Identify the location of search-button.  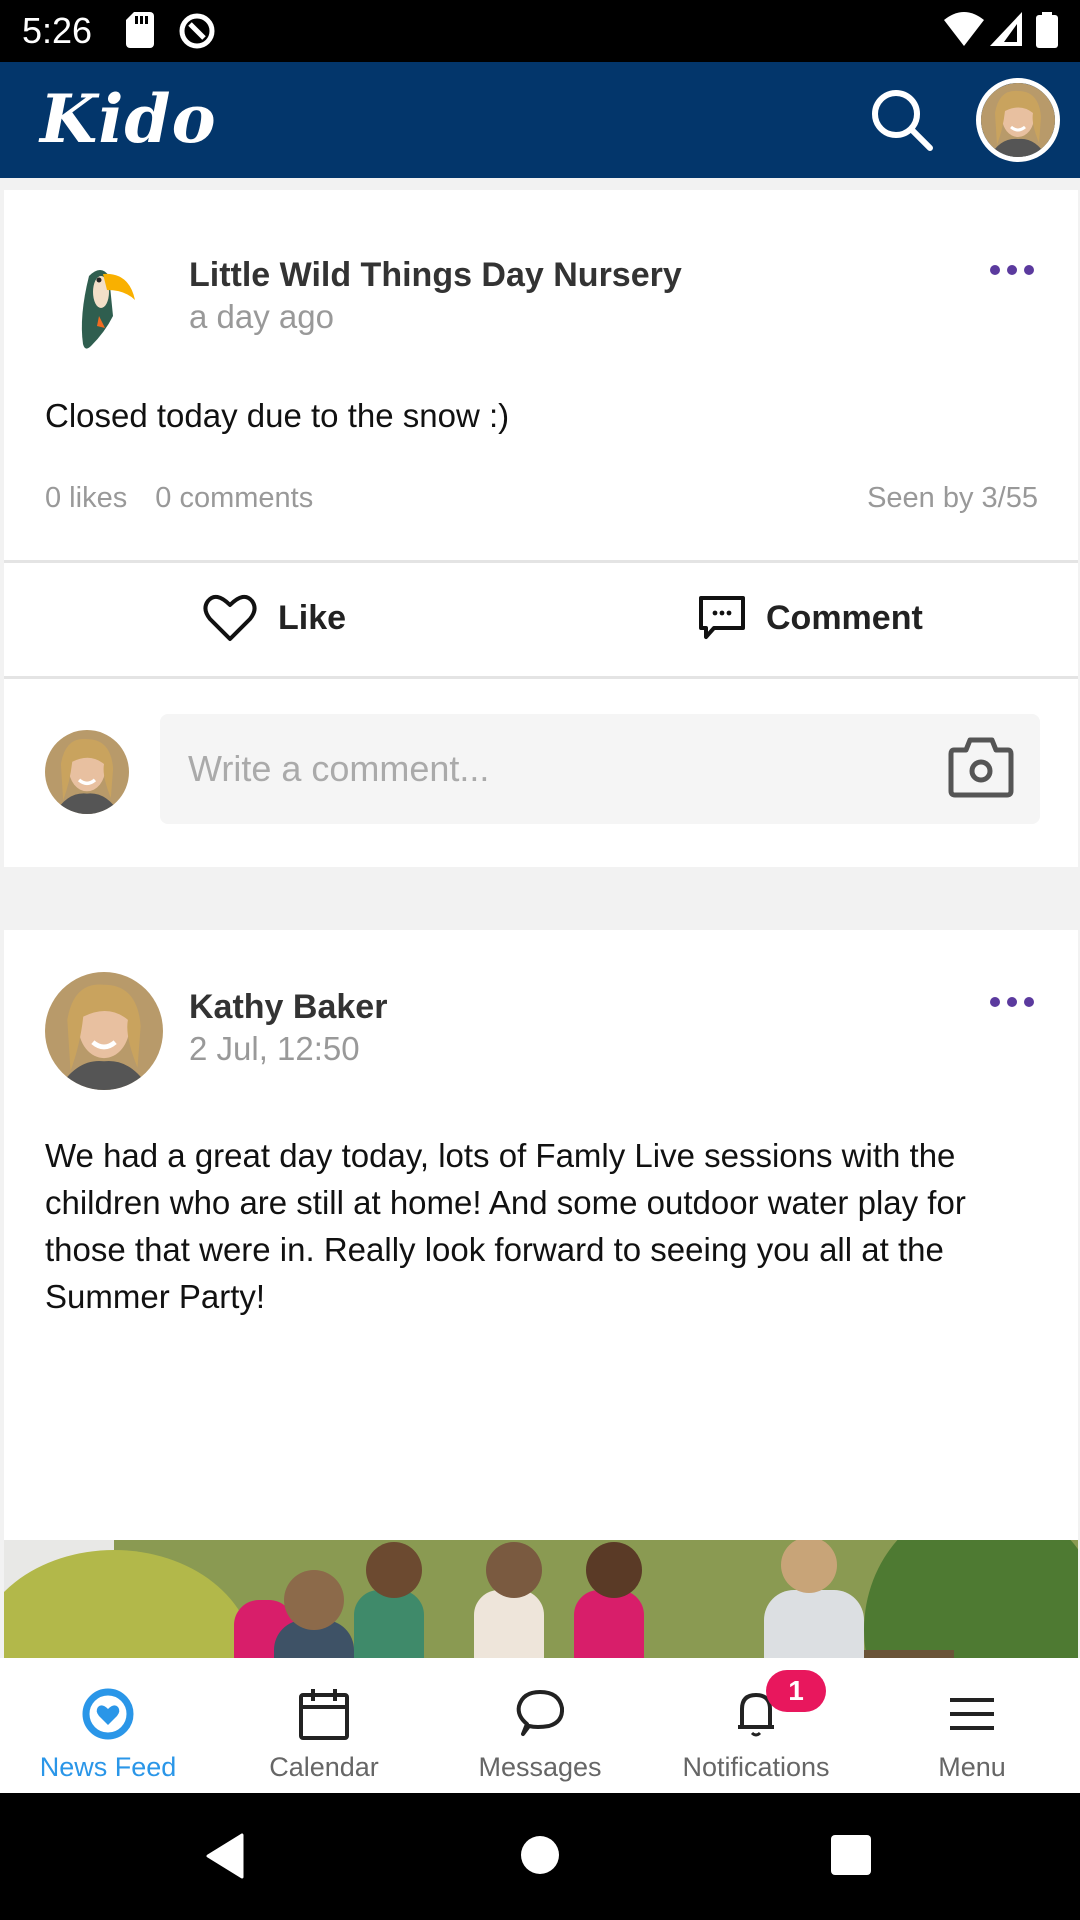
(902, 120).